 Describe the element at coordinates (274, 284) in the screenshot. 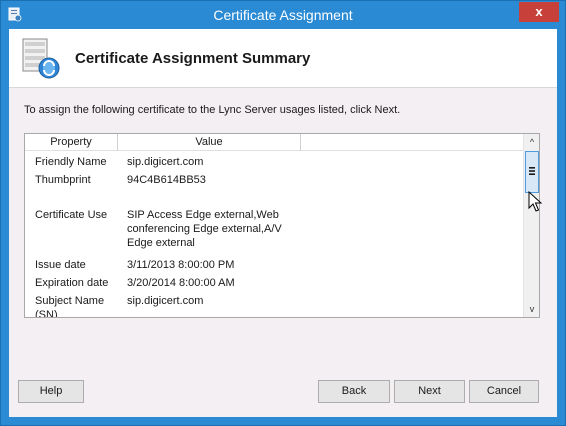

I see `list-item: Expiration date 3/20/2014 8:00:00 AM` at that location.